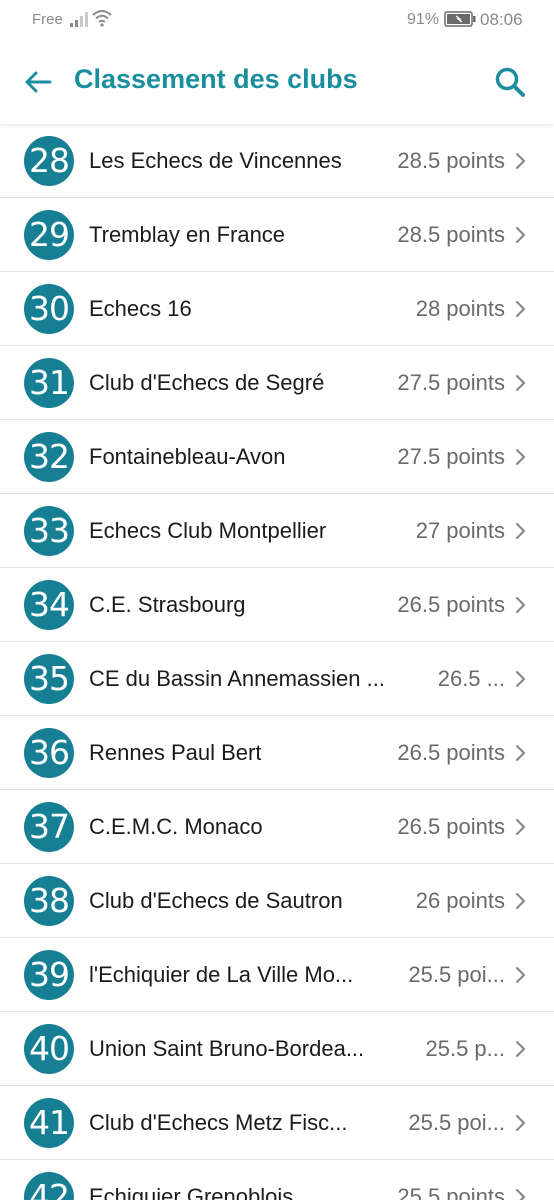 The height and width of the screenshot is (1200, 554). I want to click on app-bar: Classement des clubs, so click(277, 82).